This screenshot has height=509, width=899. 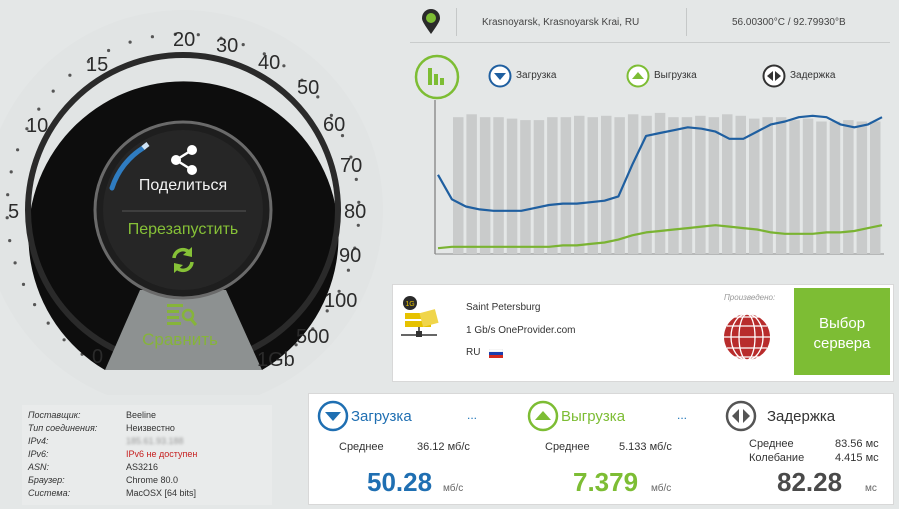 What do you see at coordinates (750, 297) in the screenshot?
I see `produced-by-label: Произведено:` at bounding box center [750, 297].